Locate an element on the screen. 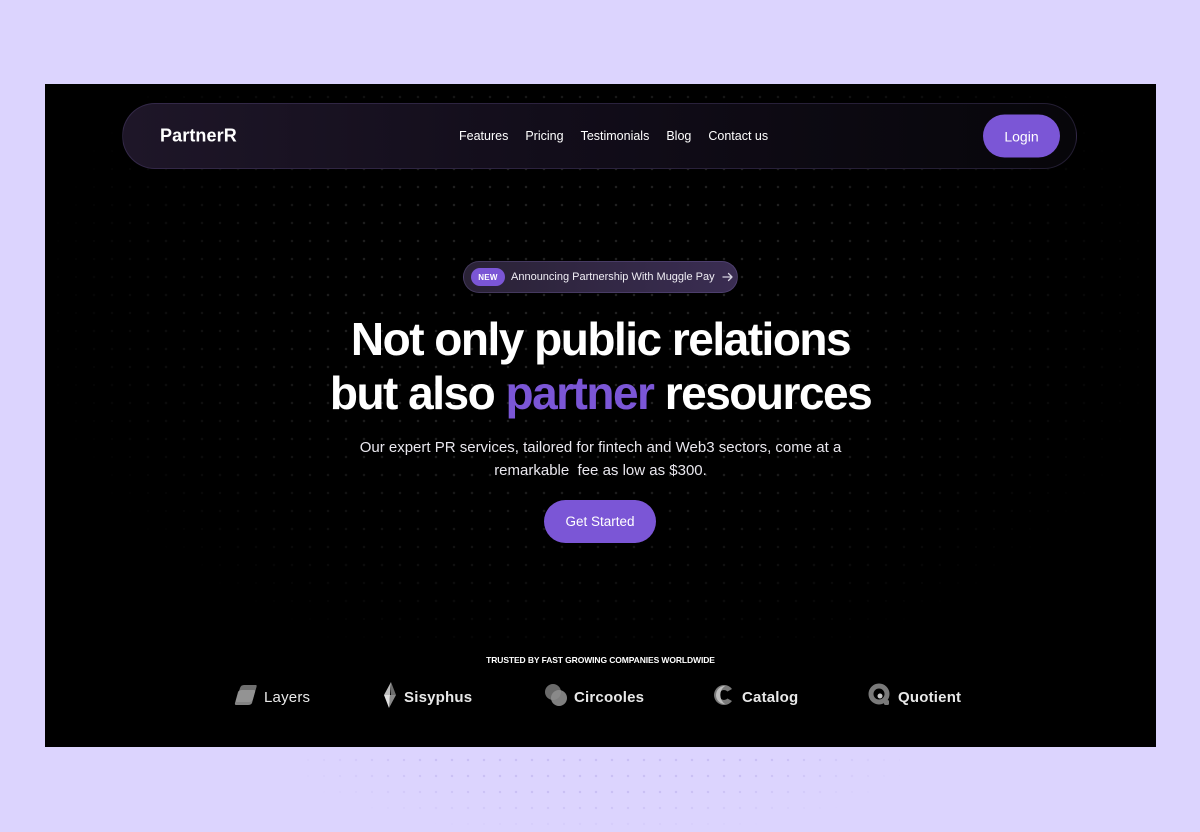 This screenshot has height=832, width=1200. nav-link-blog: Blog is located at coordinates (678, 136).